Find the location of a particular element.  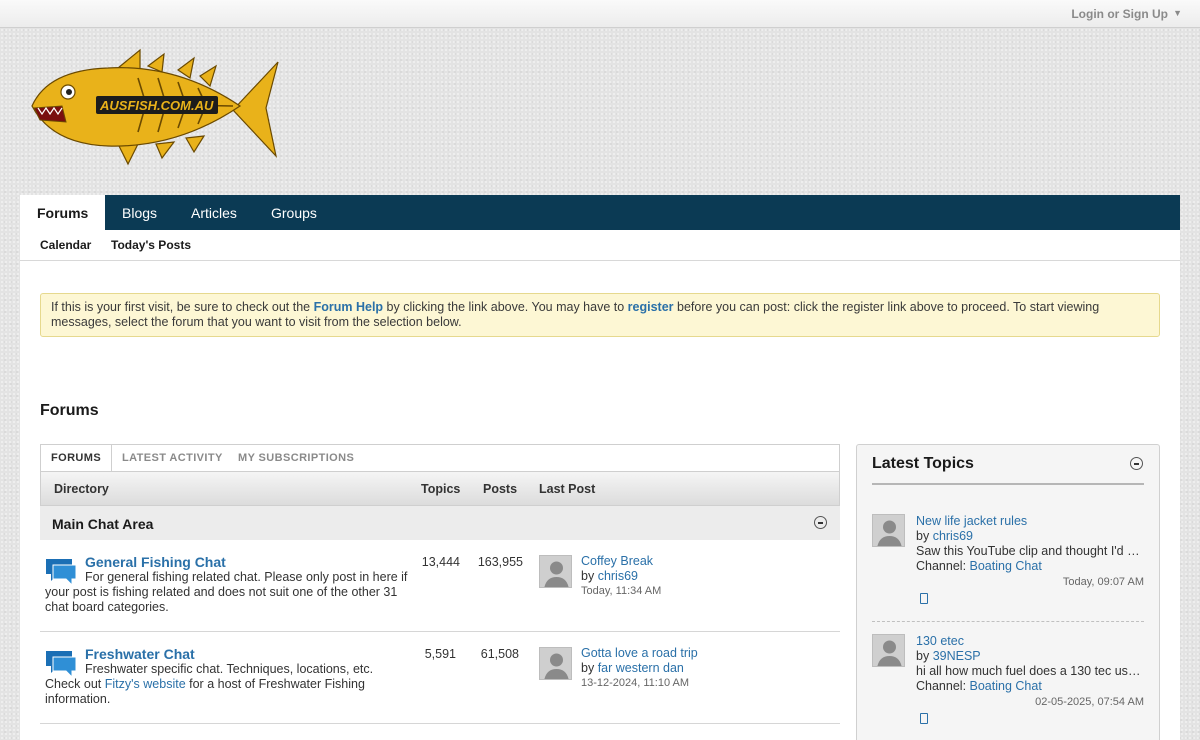

last-post-author: by far western dan is located at coordinates (632, 668).